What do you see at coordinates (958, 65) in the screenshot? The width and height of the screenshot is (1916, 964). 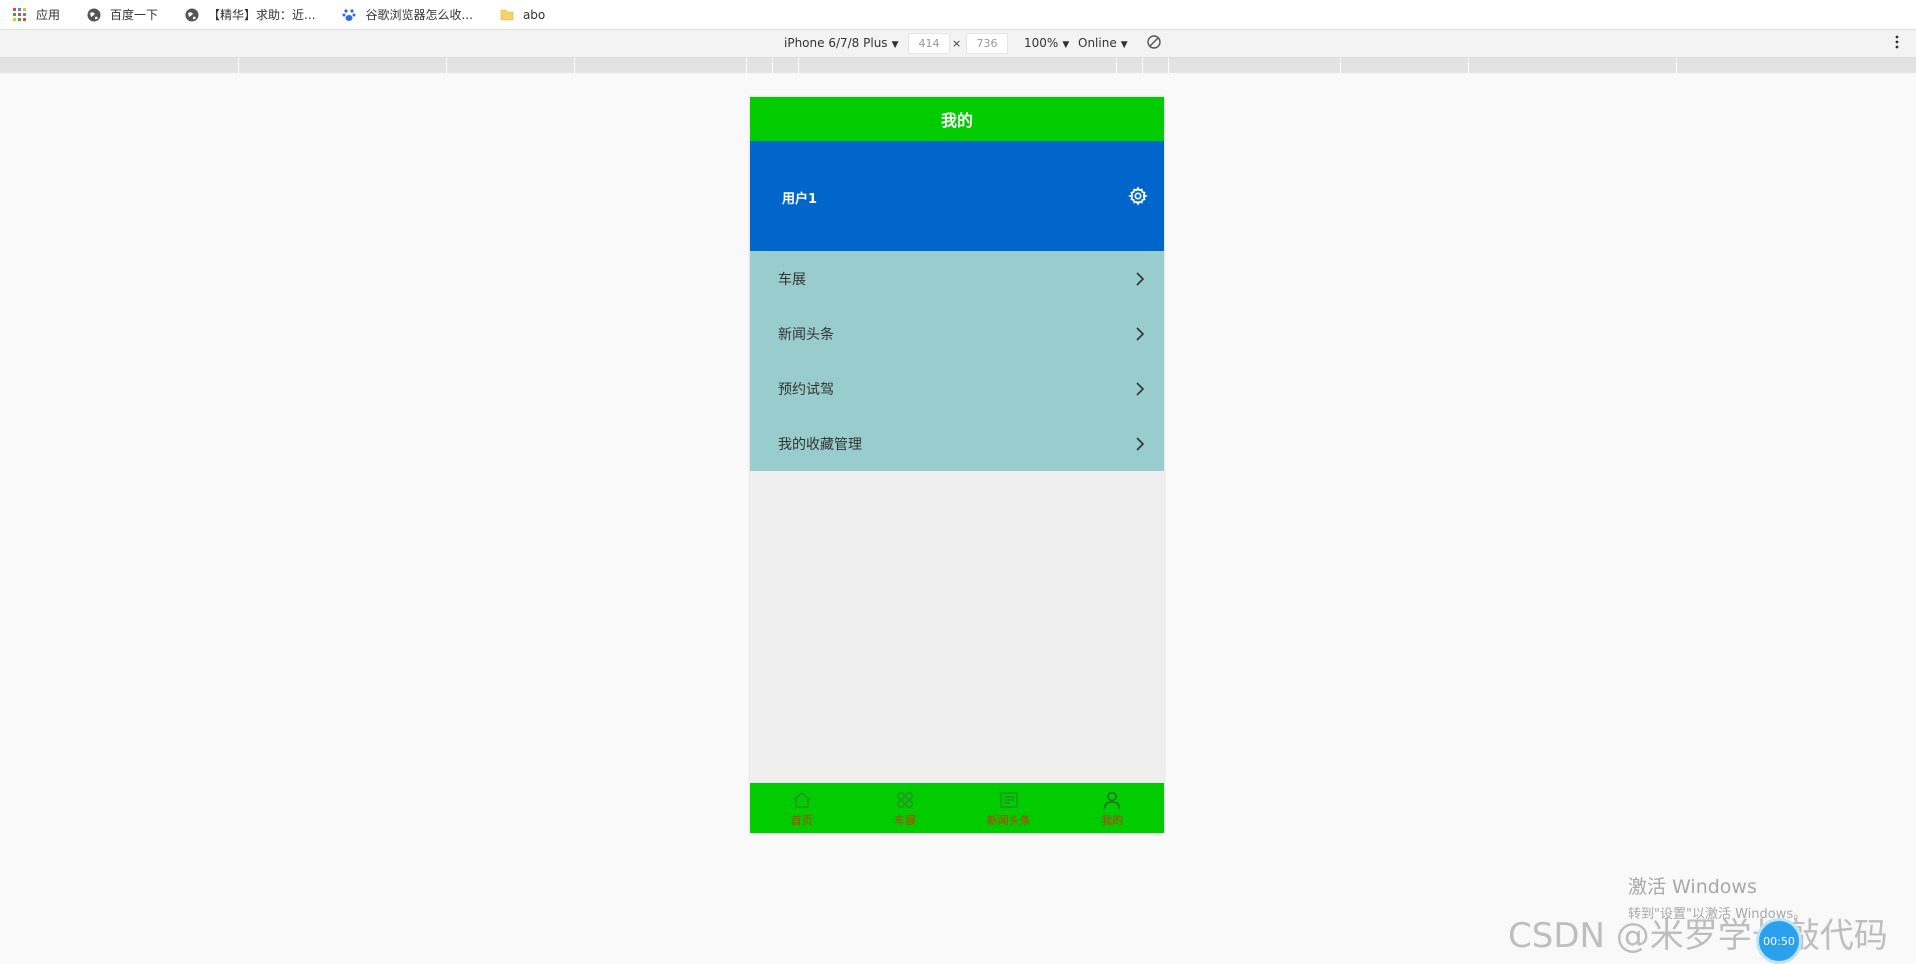 I see `media-query-ruler` at bounding box center [958, 65].